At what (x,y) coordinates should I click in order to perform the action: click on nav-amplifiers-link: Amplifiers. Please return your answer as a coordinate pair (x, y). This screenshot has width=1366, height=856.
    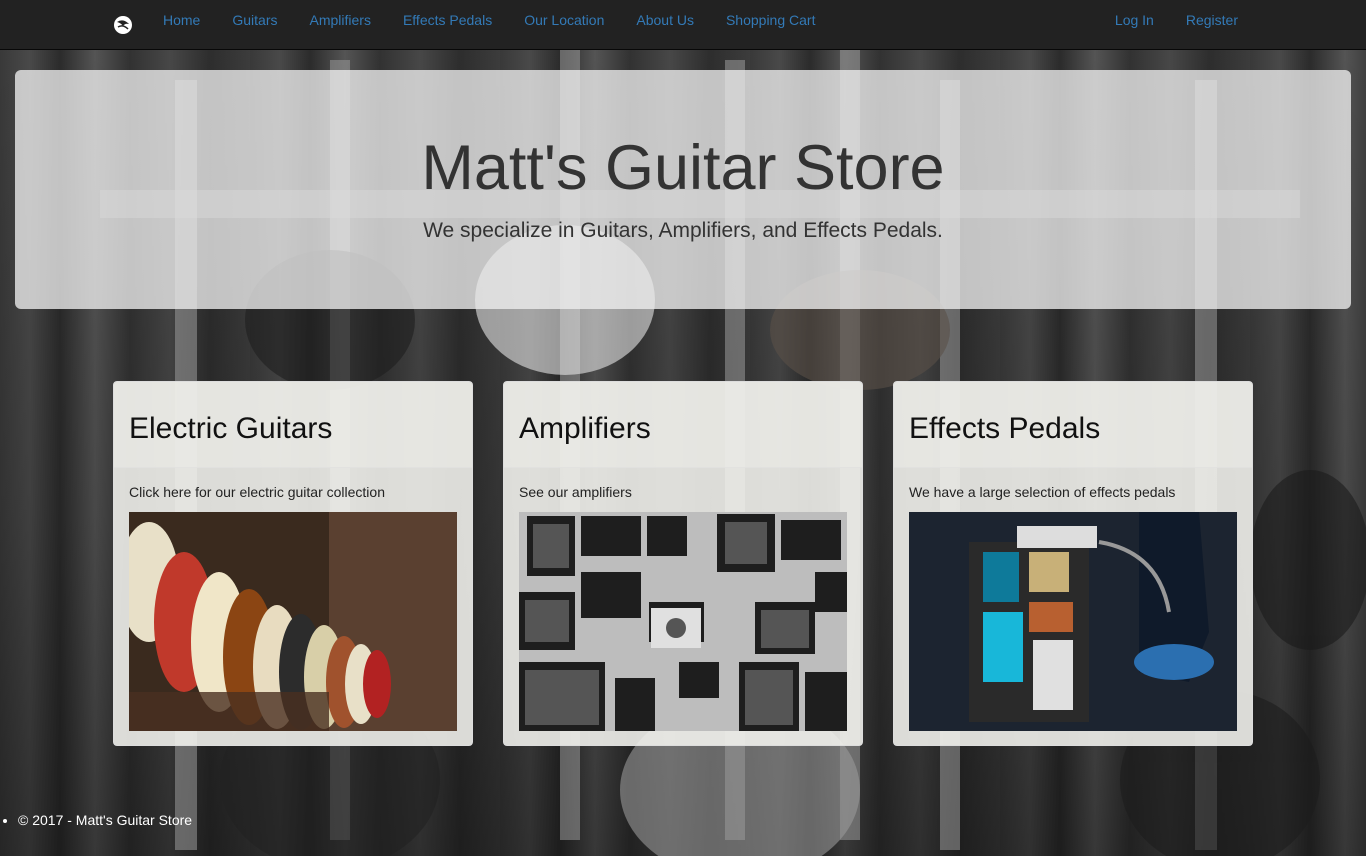
    Looking at the image, I should click on (339, 20).